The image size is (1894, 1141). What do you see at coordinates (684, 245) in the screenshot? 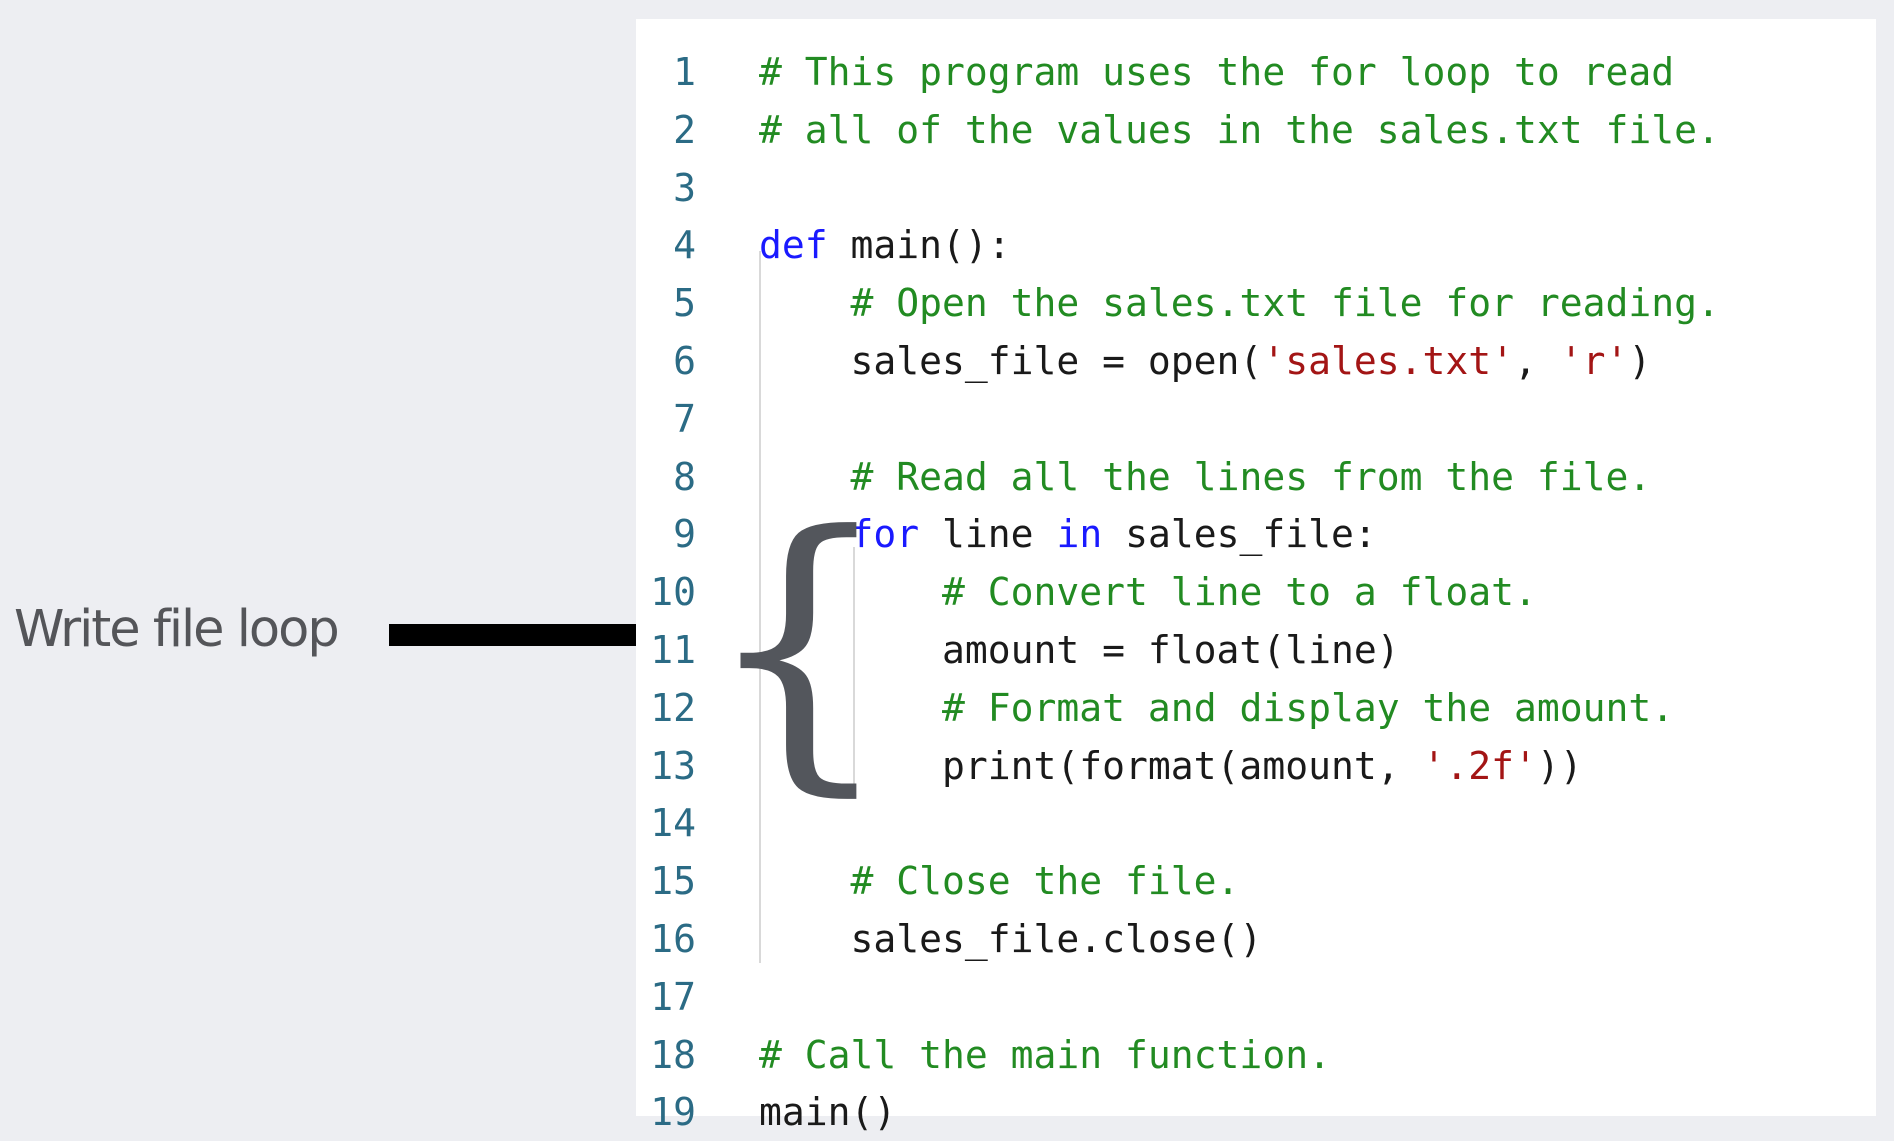
I see `line-number: 4` at bounding box center [684, 245].